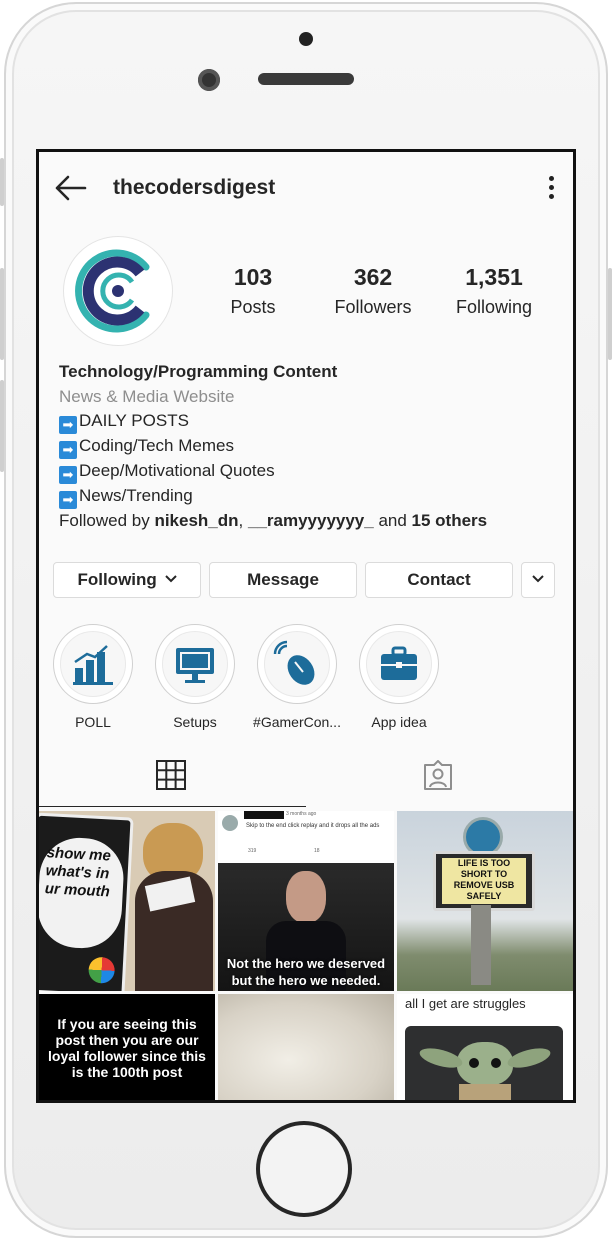 This screenshot has height=1240, width=612. Describe the element at coordinates (306, 897) in the screenshot. I see `face` at that location.